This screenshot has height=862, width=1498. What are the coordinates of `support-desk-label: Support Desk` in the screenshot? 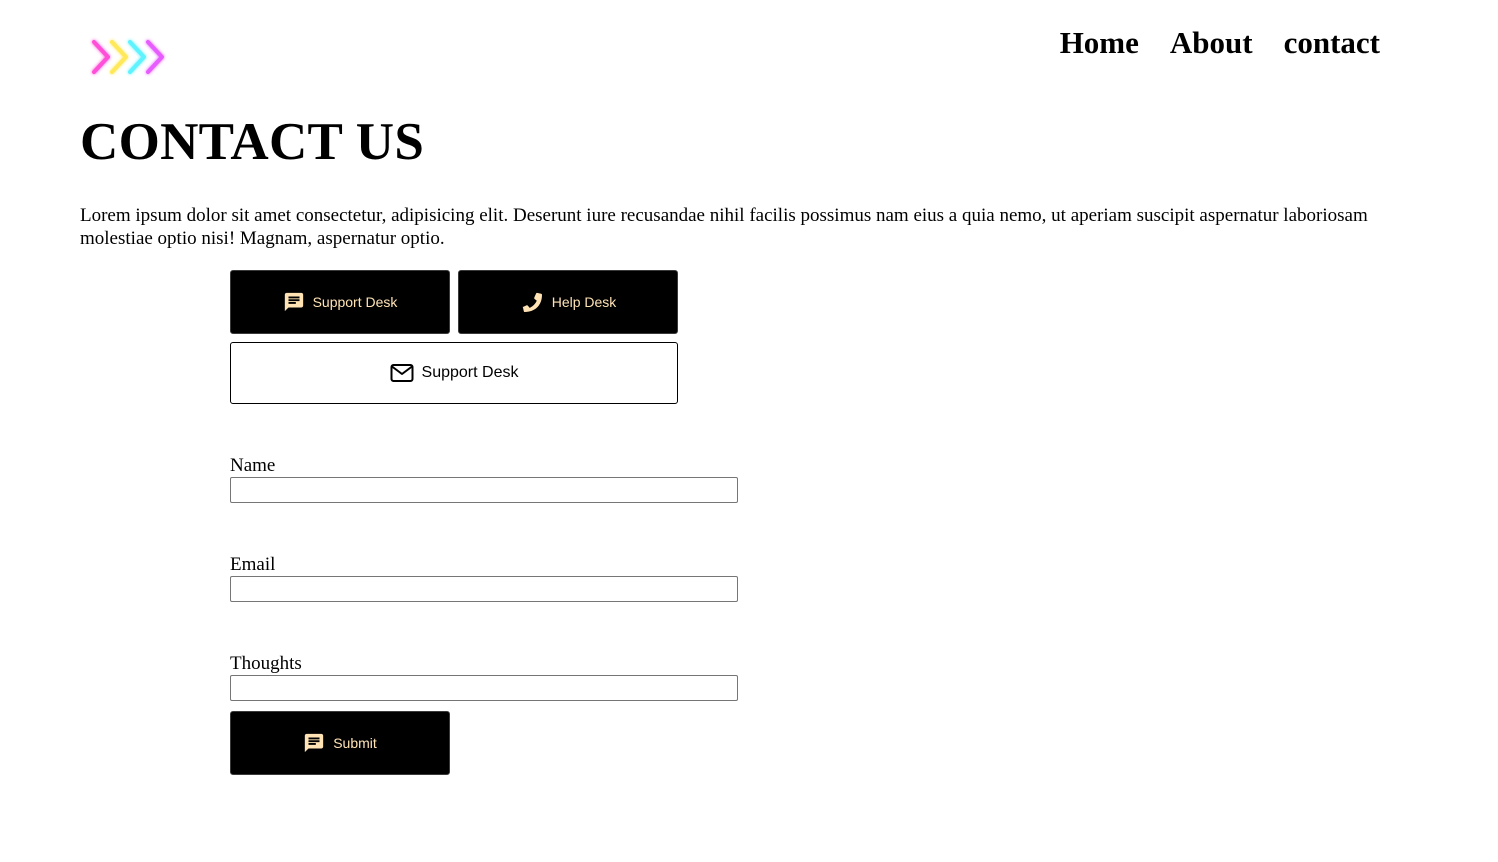 It's located at (355, 302).